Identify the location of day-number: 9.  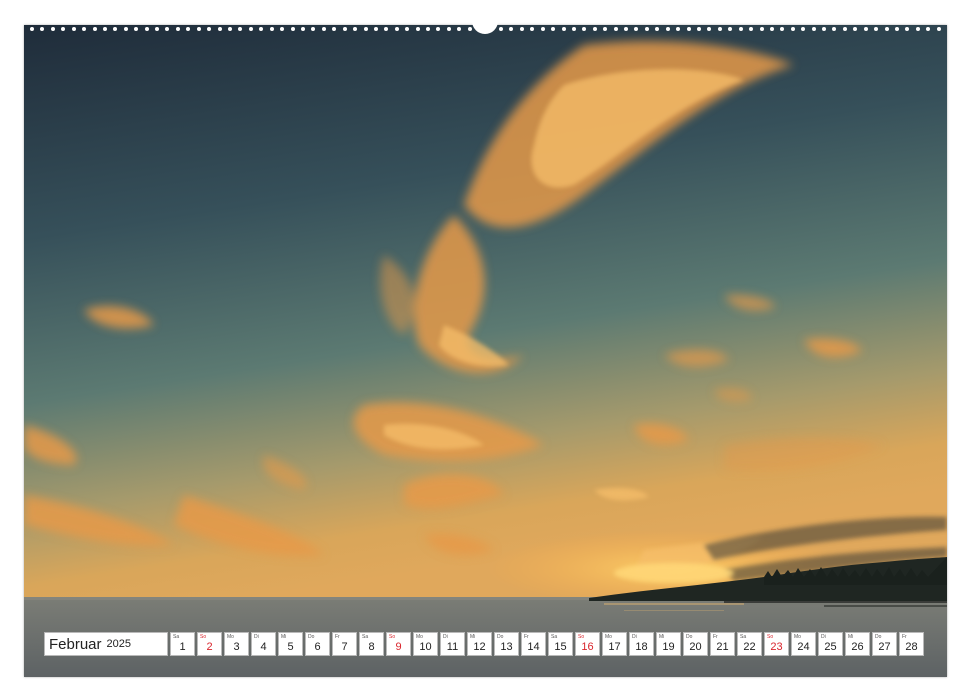
(398, 647).